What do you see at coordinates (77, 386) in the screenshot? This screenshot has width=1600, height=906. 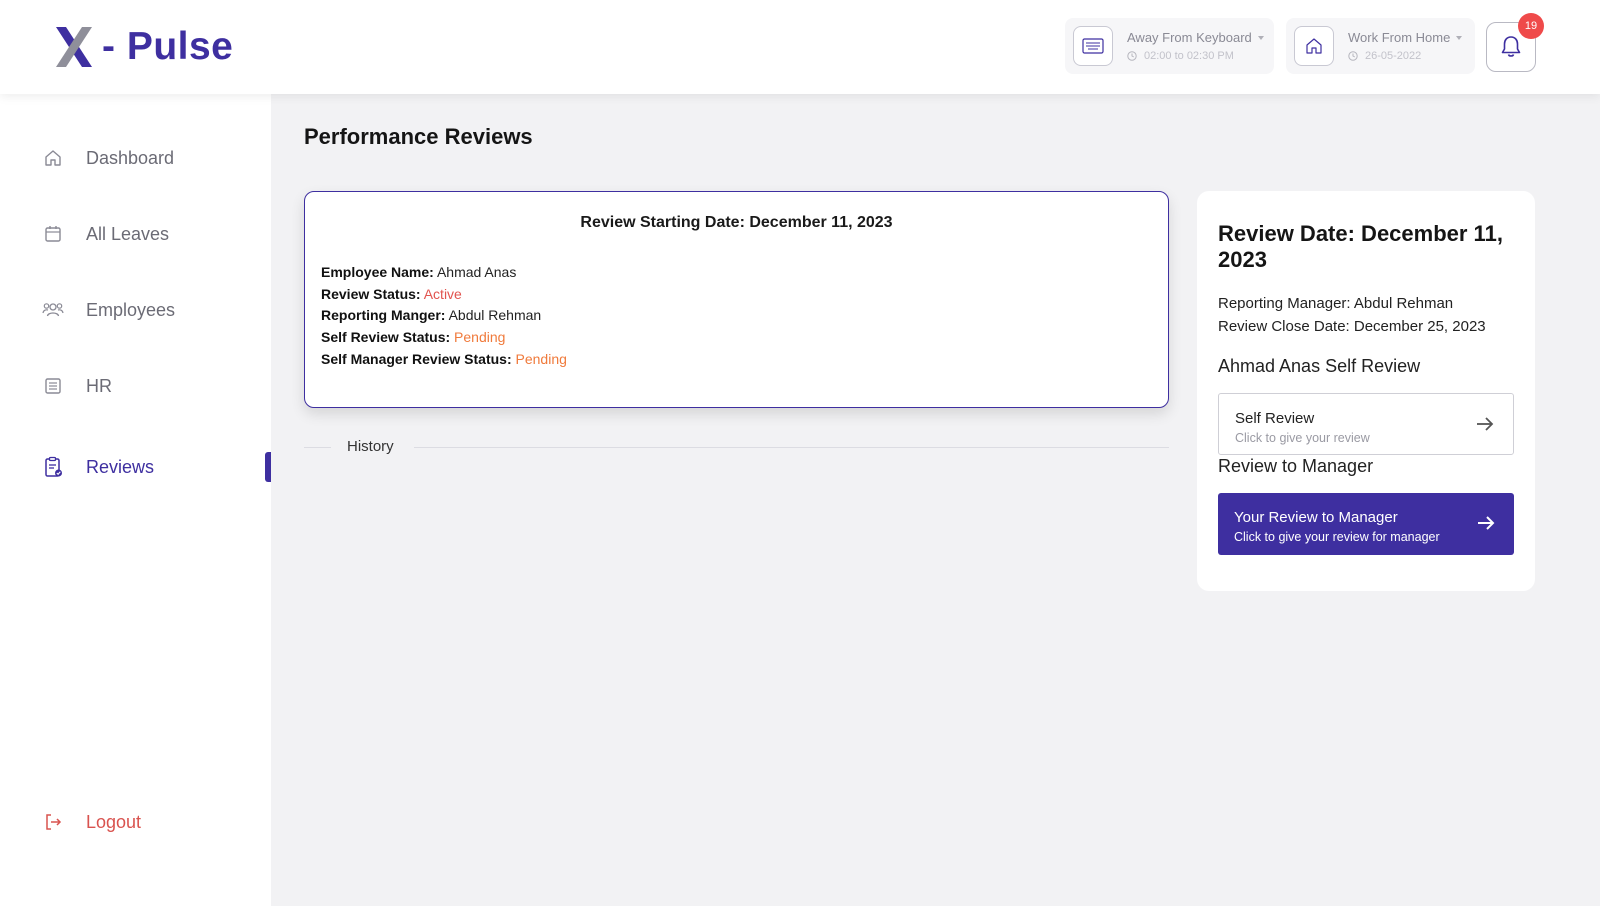 I see `sidebar-item-hr: HR` at bounding box center [77, 386].